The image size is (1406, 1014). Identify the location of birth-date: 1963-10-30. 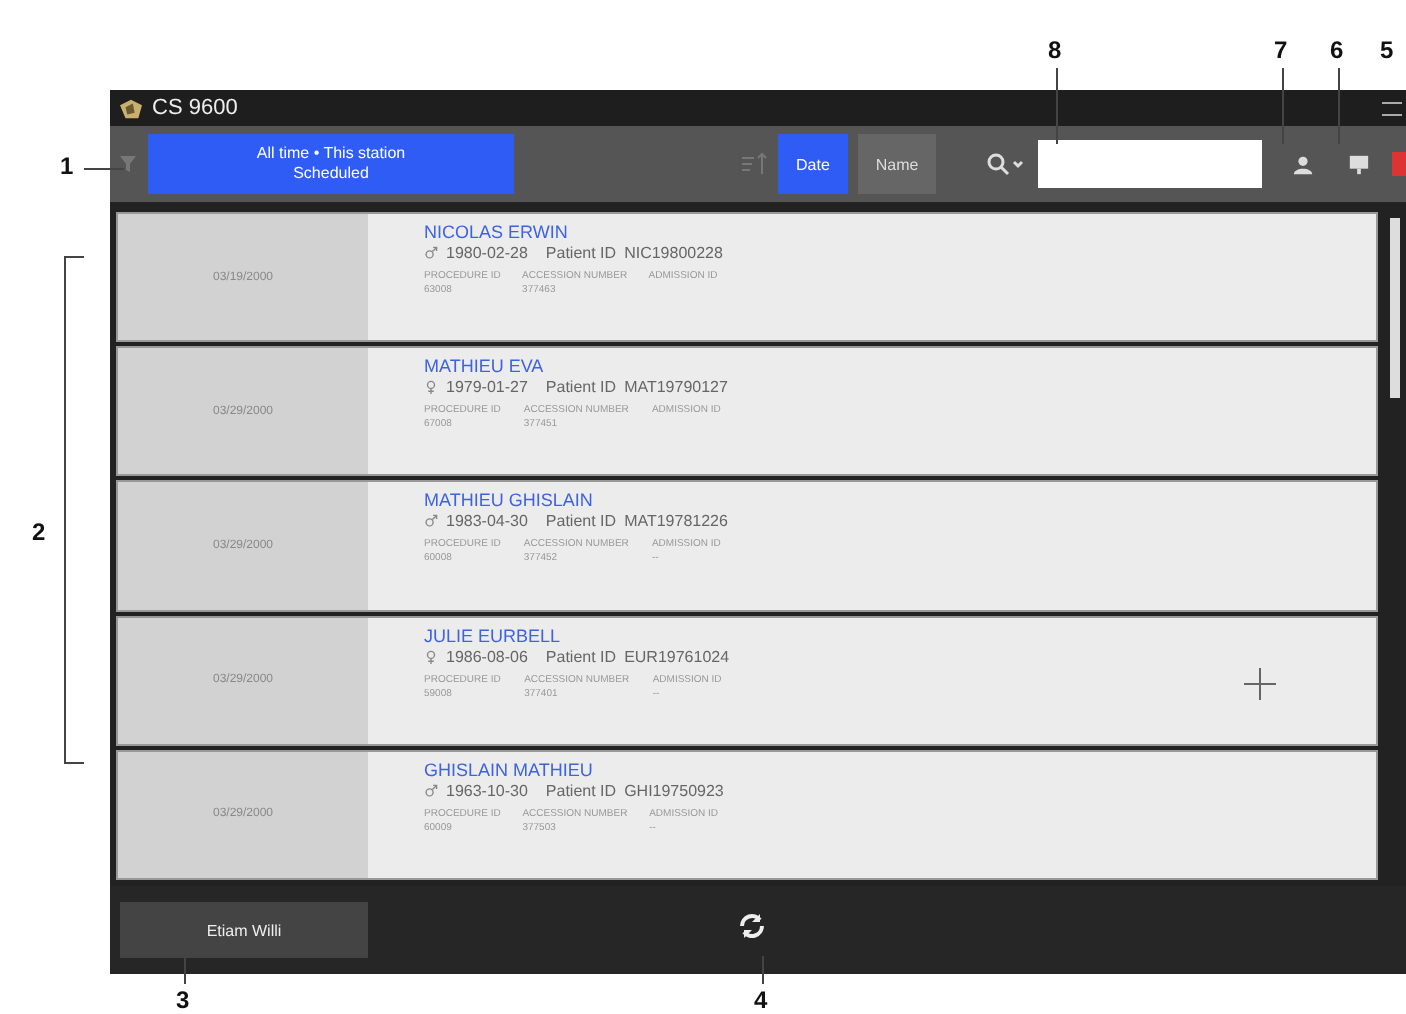
(487, 790).